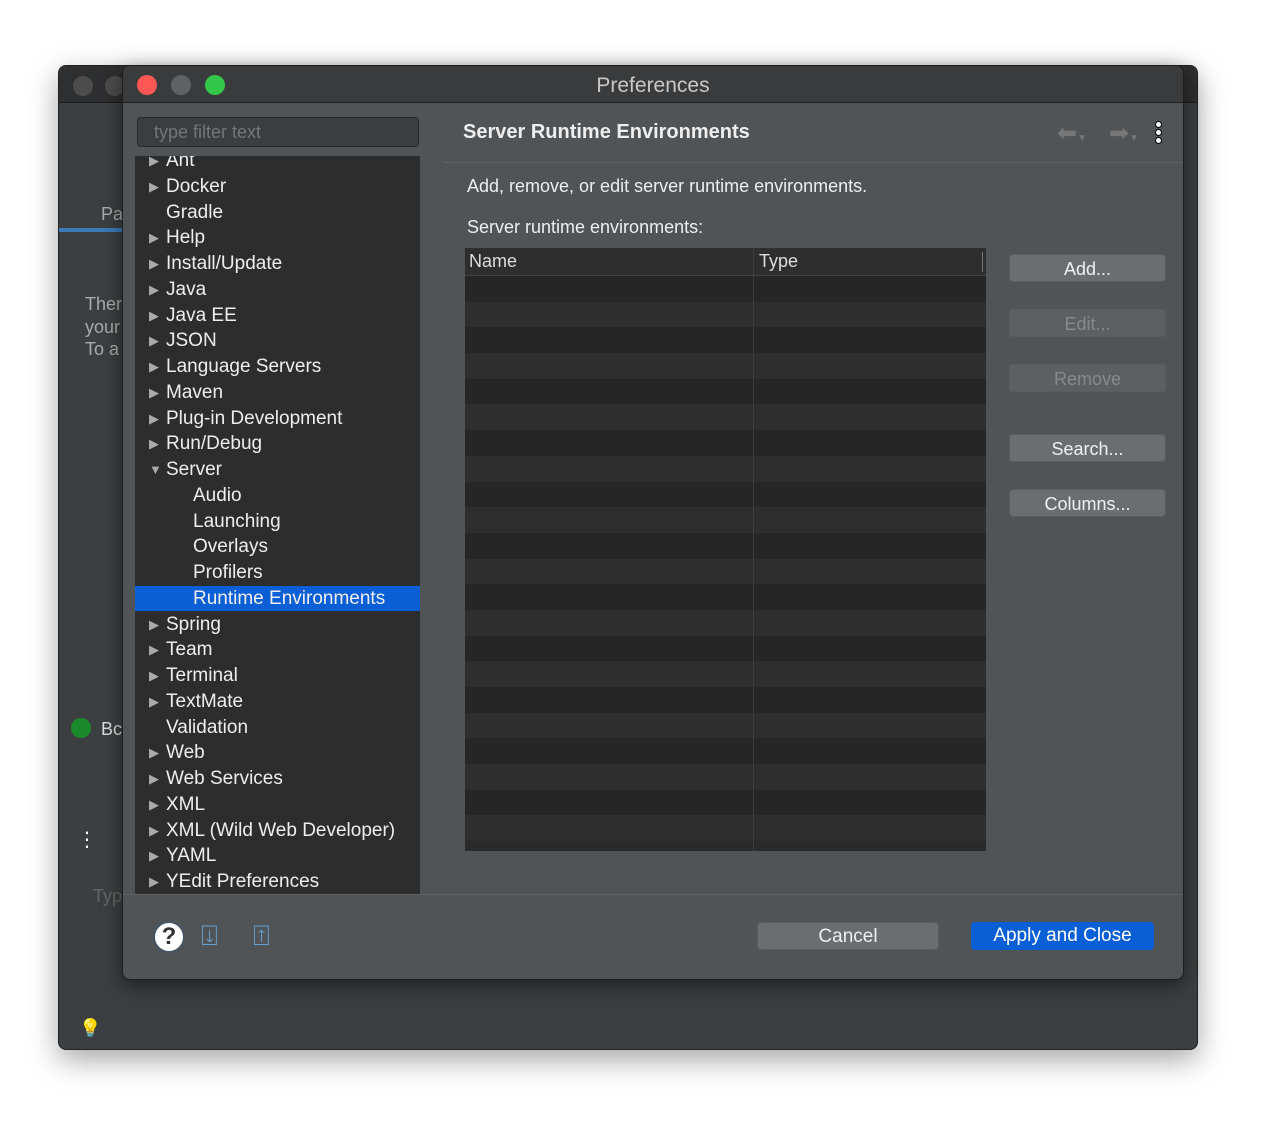  What do you see at coordinates (1062, 936) in the screenshot?
I see `apply-and-close-button: Apply and Close` at bounding box center [1062, 936].